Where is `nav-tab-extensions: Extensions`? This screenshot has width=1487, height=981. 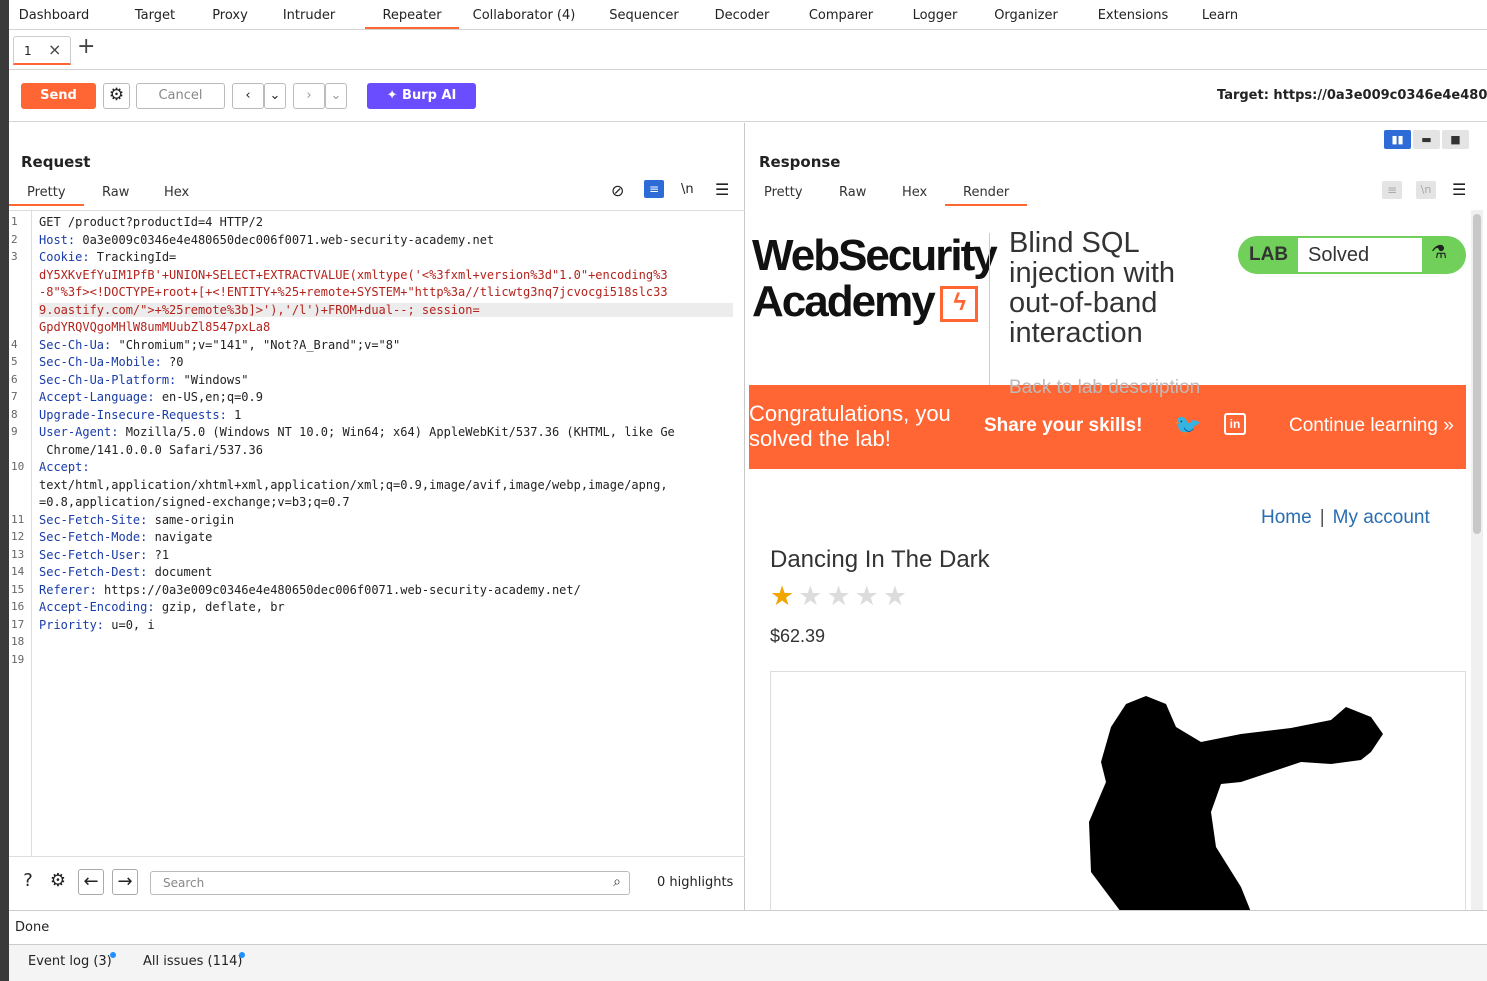
nav-tab-extensions: Extensions is located at coordinates (1133, 16).